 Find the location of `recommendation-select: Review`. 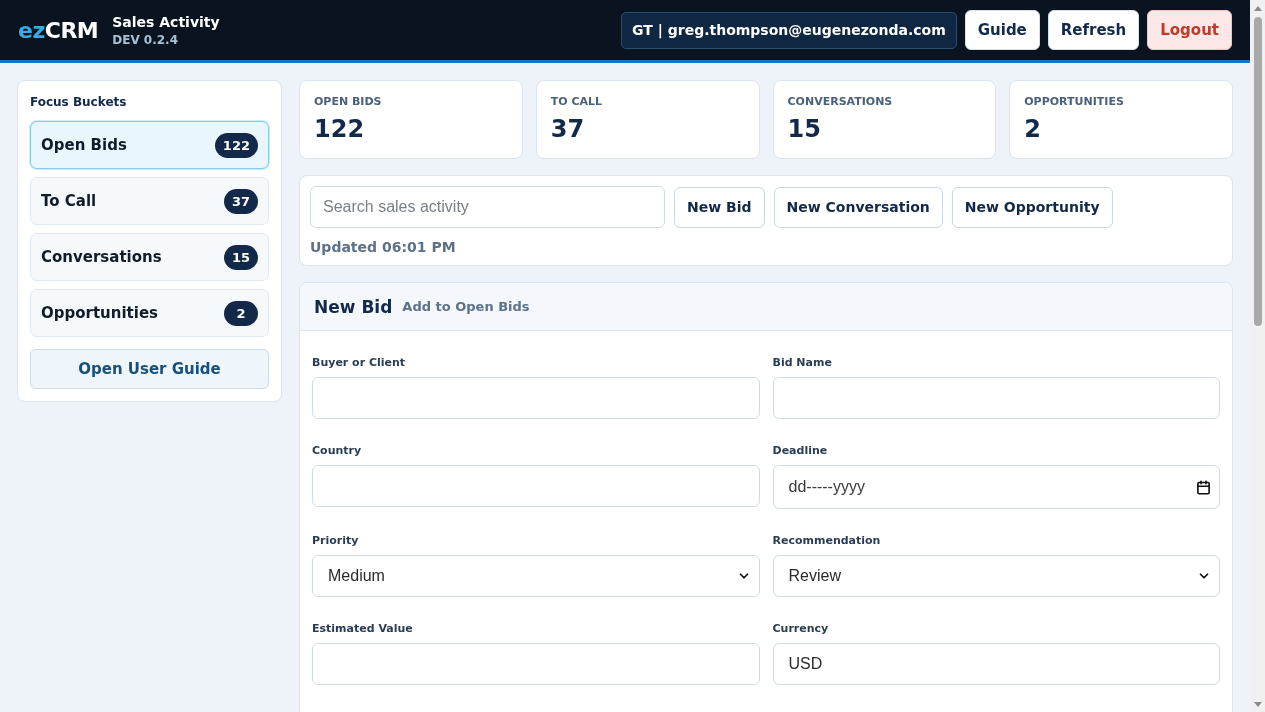

recommendation-select: Review is located at coordinates (996, 576).